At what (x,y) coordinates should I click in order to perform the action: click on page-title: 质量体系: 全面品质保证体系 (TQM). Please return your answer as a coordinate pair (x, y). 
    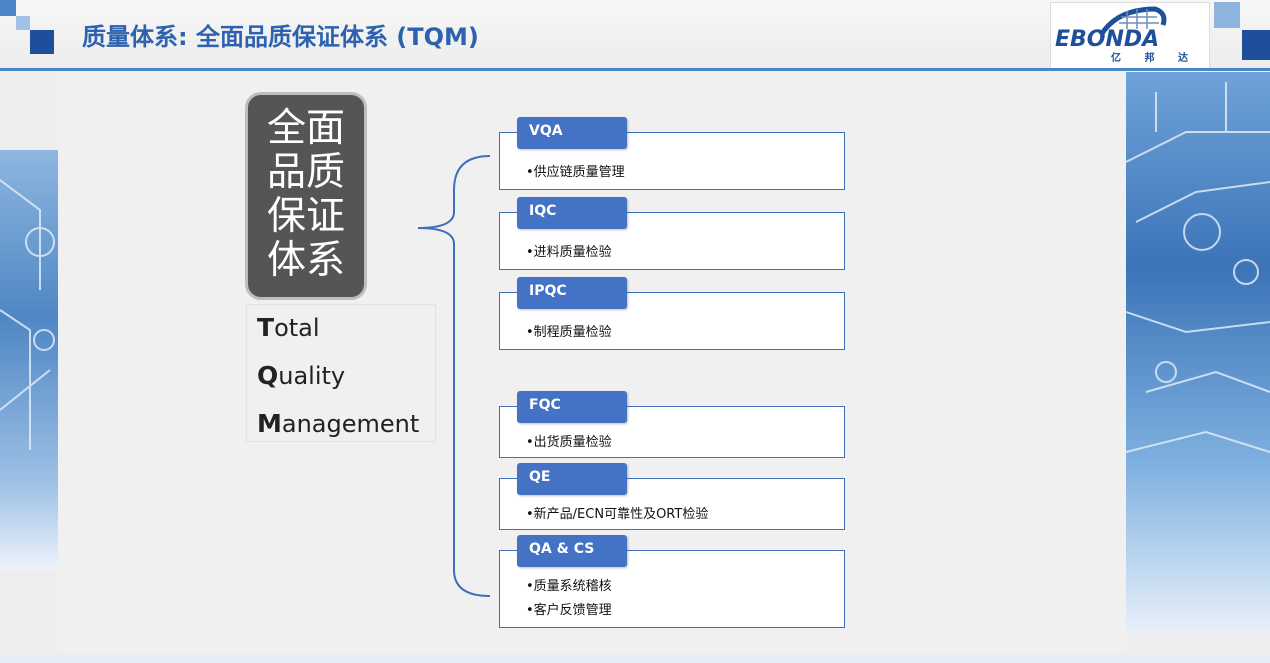
    Looking at the image, I should click on (280, 37).